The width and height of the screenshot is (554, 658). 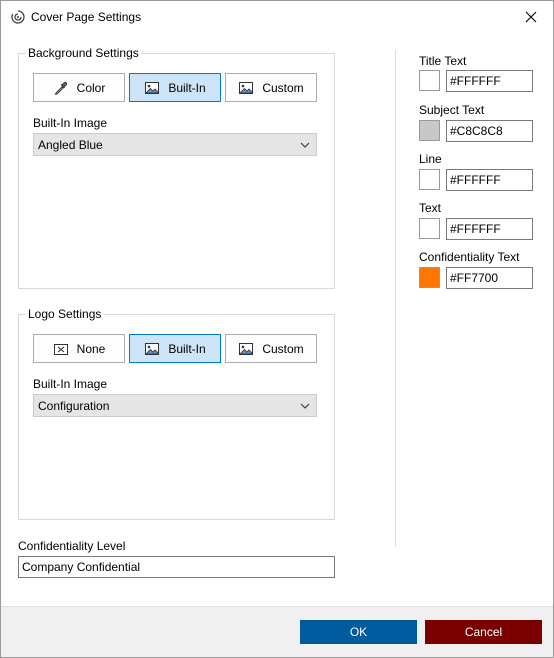 What do you see at coordinates (176, 567) in the screenshot?
I see `confidentiality-level-input: Company Confidential` at bounding box center [176, 567].